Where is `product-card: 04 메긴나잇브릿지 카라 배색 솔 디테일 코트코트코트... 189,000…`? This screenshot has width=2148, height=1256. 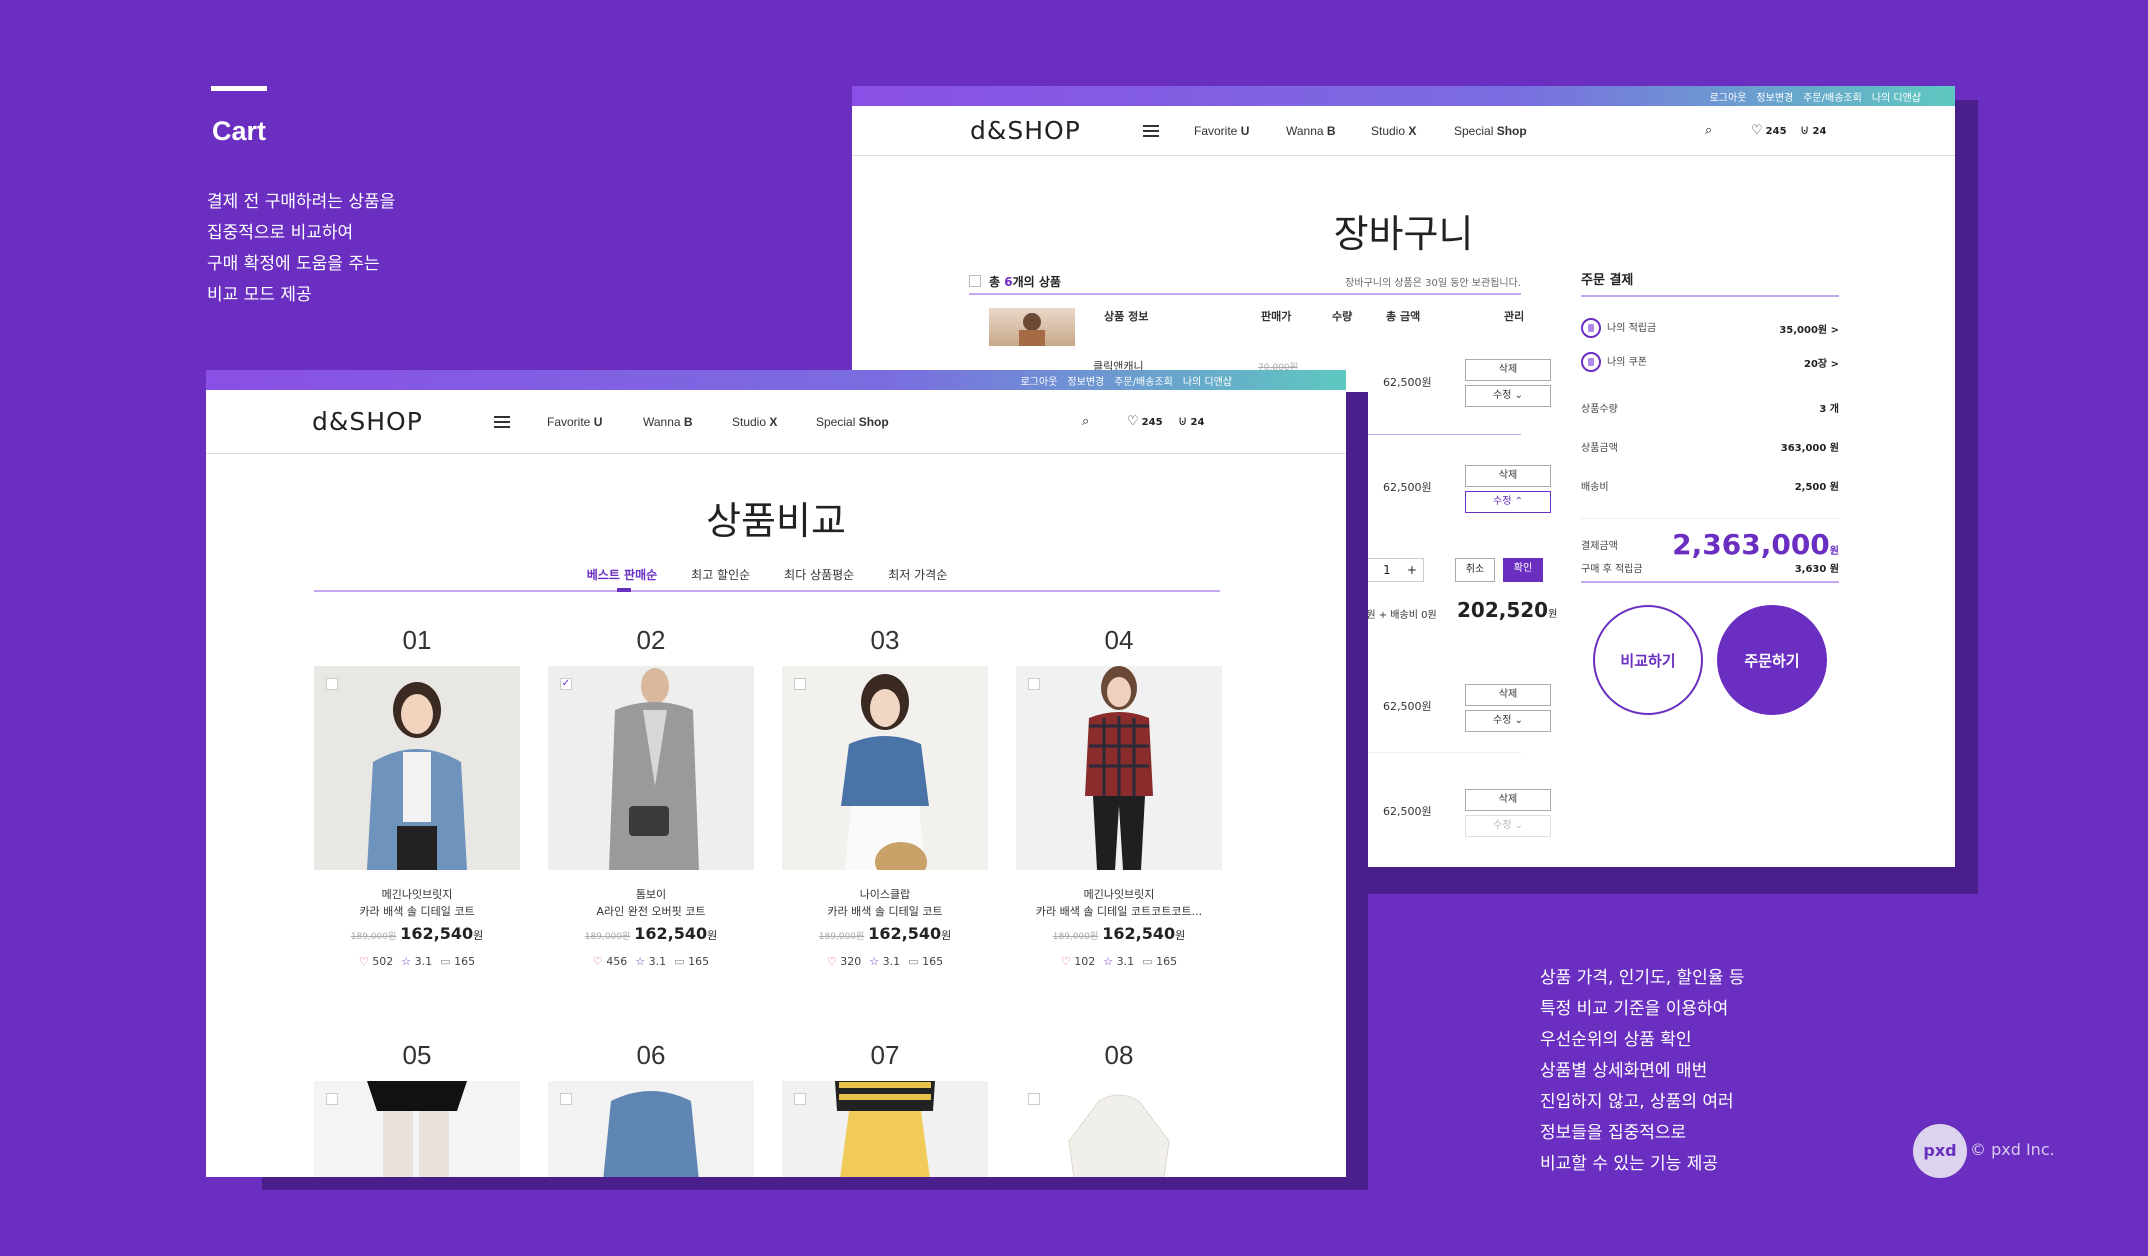
product-card: 04 메긴나잇브릿지 카라 배색 솔 디테일 코트코트코트... 189,000… is located at coordinates (1119, 796).